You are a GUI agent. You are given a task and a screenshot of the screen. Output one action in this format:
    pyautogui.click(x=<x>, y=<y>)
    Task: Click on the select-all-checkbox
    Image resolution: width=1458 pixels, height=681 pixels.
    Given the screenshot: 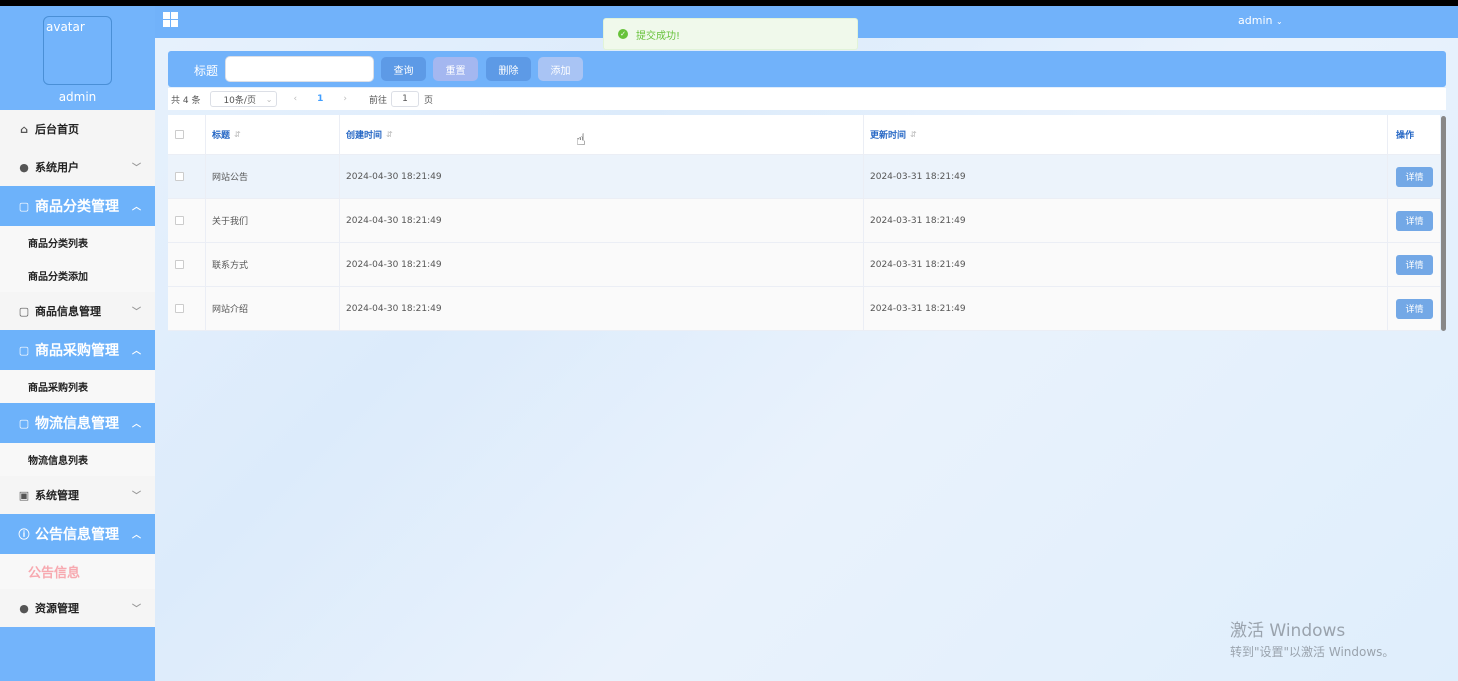 What is the action you would take?
    pyautogui.click(x=179, y=134)
    